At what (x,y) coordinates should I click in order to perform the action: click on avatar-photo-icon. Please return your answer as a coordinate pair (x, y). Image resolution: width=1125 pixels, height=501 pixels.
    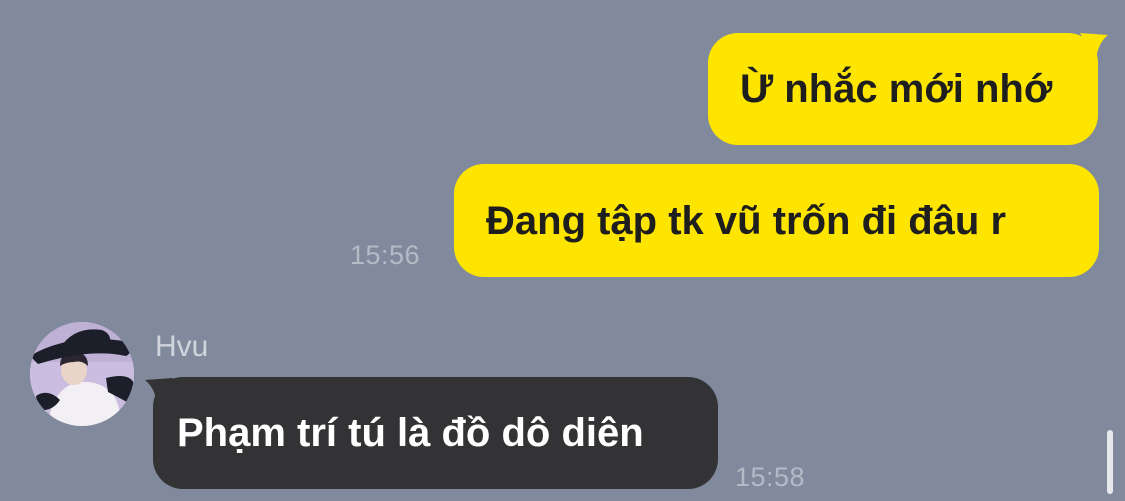
    Looking at the image, I should click on (82, 374).